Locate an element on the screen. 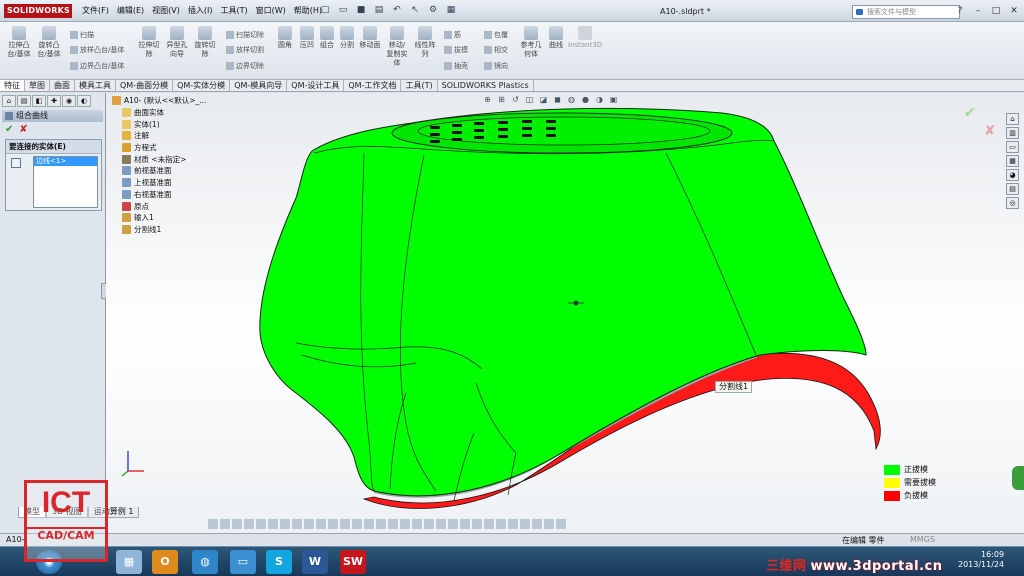  configuration-tab-icon: ◧ is located at coordinates (39, 101).